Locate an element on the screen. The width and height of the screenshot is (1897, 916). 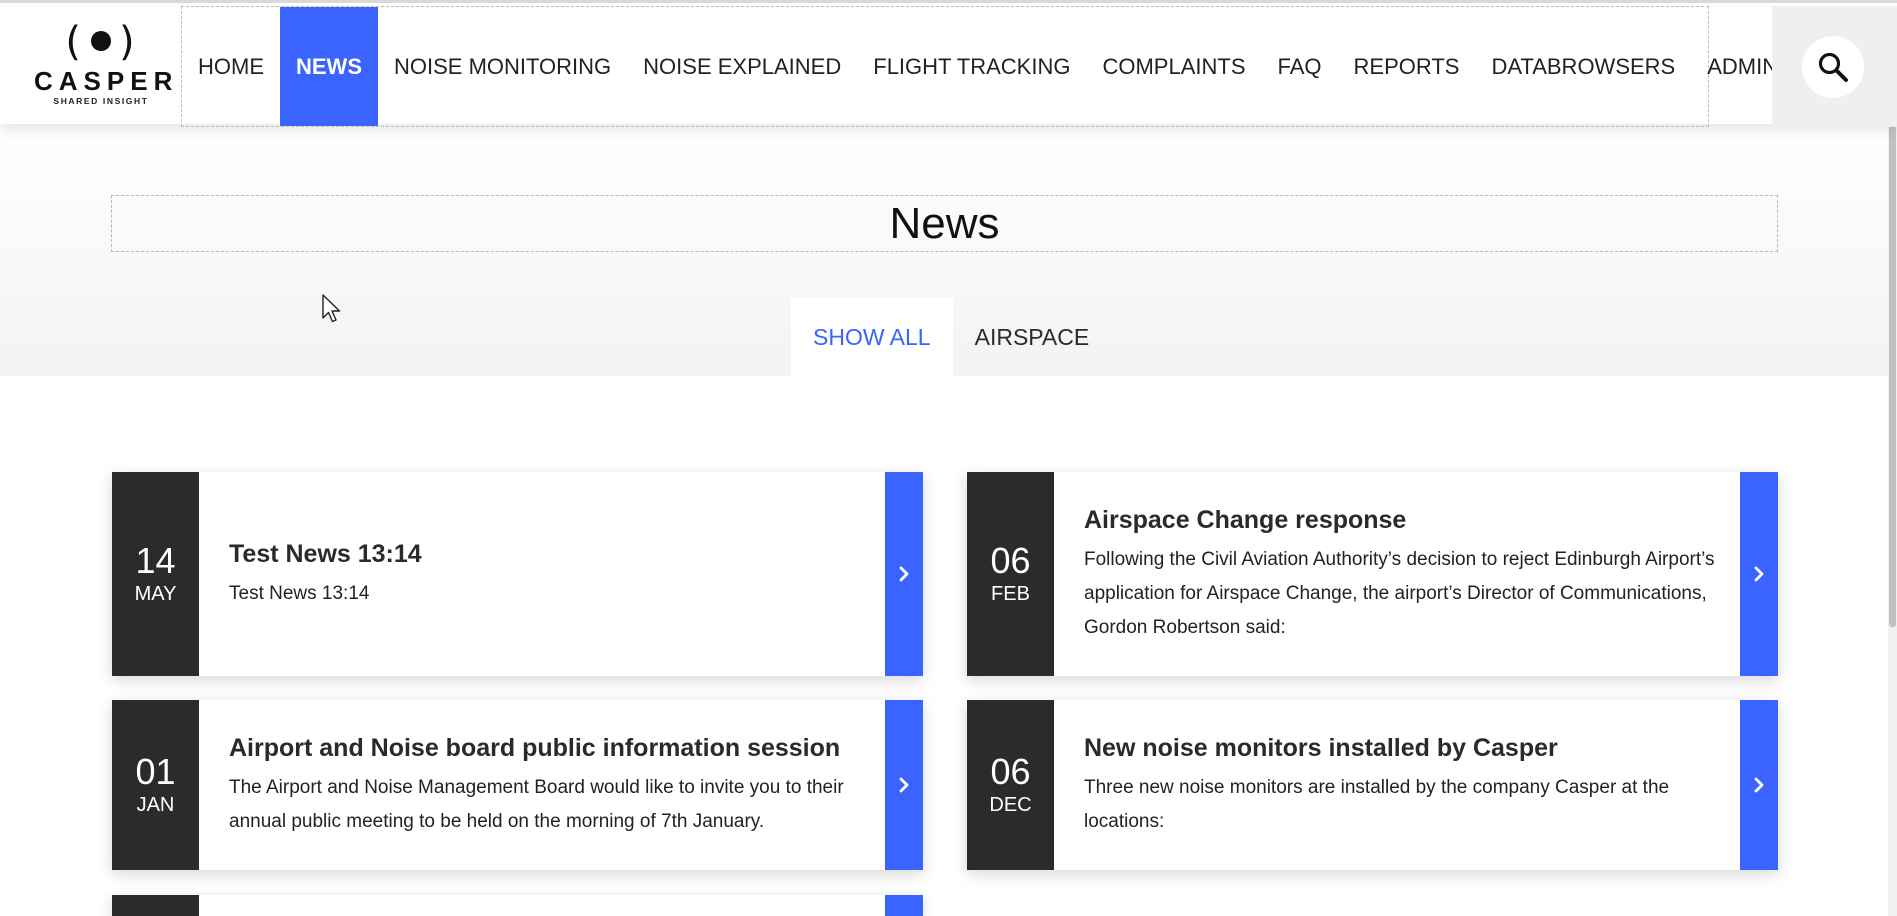
news-title: New noise monitors installed by Casper is located at coordinates (1400, 748).